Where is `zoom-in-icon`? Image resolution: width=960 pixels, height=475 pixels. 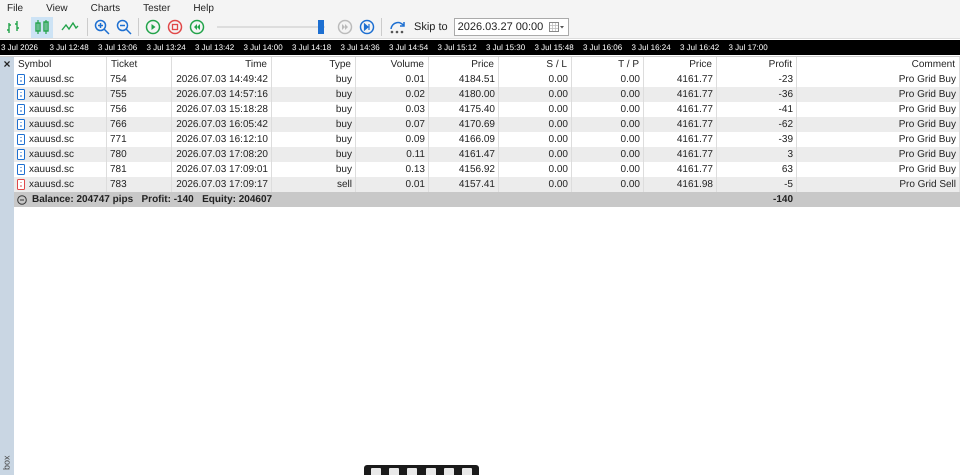 zoom-in-icon is located at coordinates (102, 27).